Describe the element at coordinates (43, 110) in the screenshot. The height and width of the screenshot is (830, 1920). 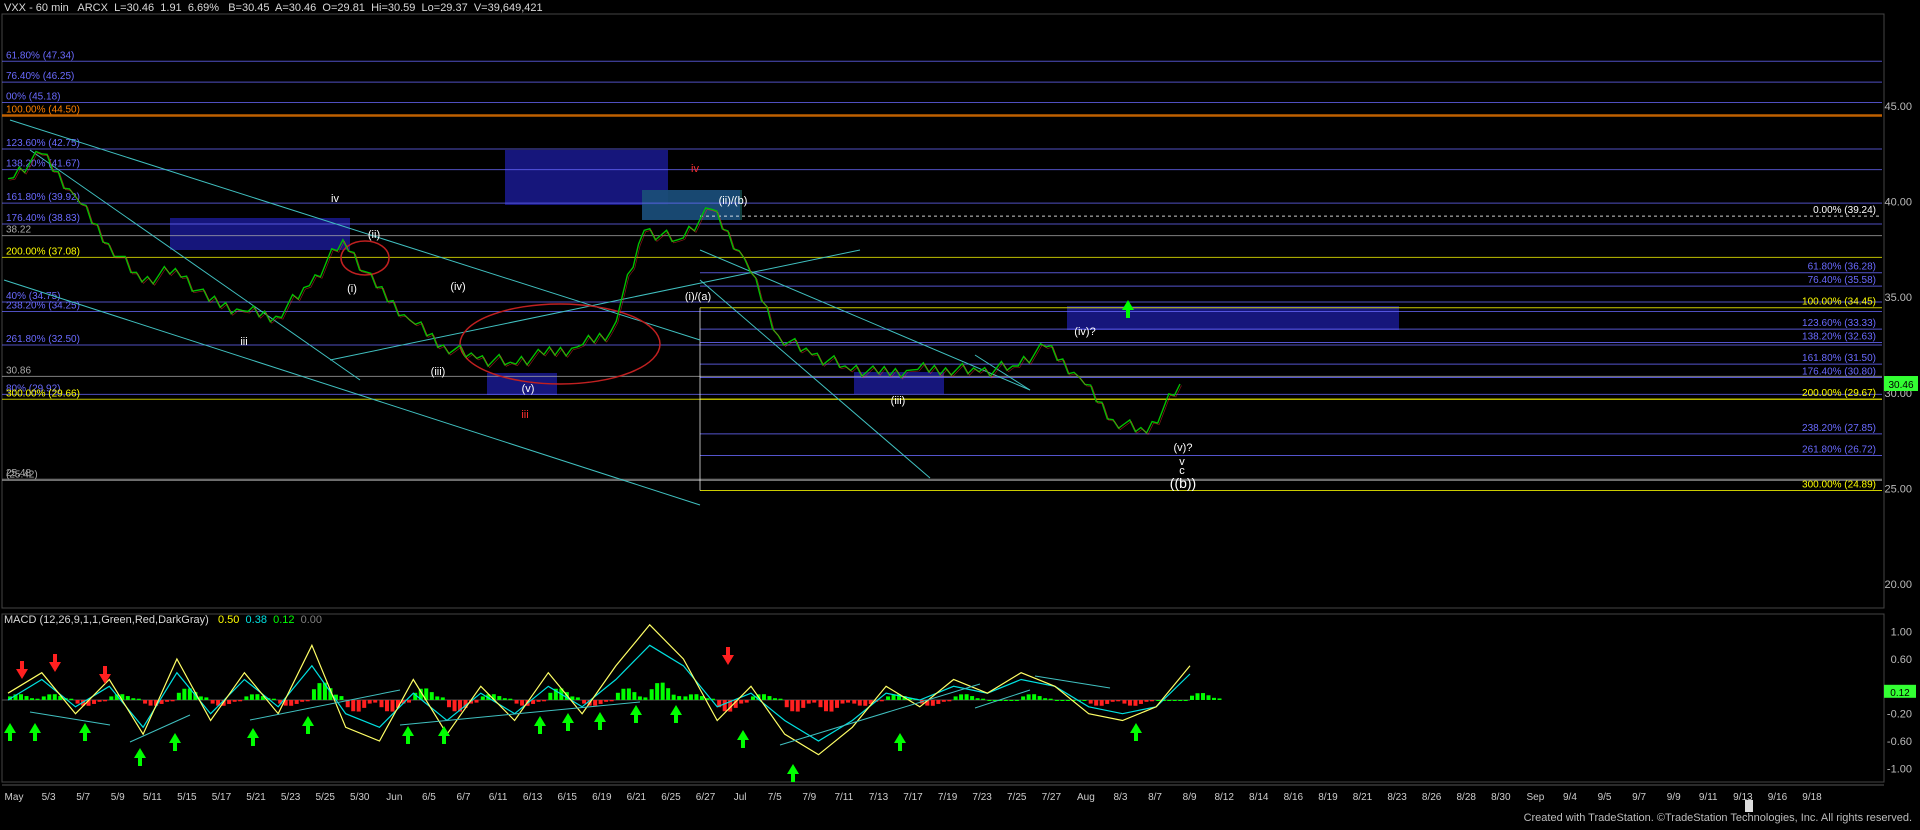
I see `fib-level-label: 100.00% (44.50)` at that location.